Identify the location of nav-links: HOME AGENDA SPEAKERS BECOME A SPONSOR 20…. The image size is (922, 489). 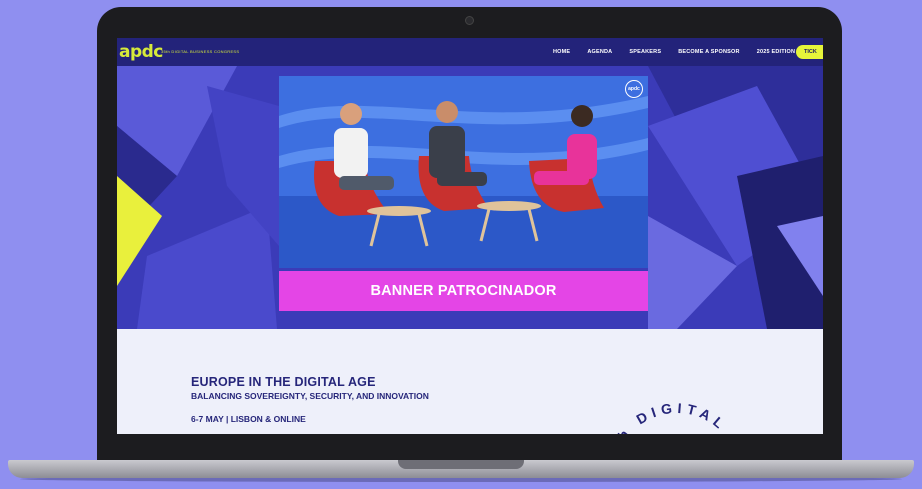
(682, 52).